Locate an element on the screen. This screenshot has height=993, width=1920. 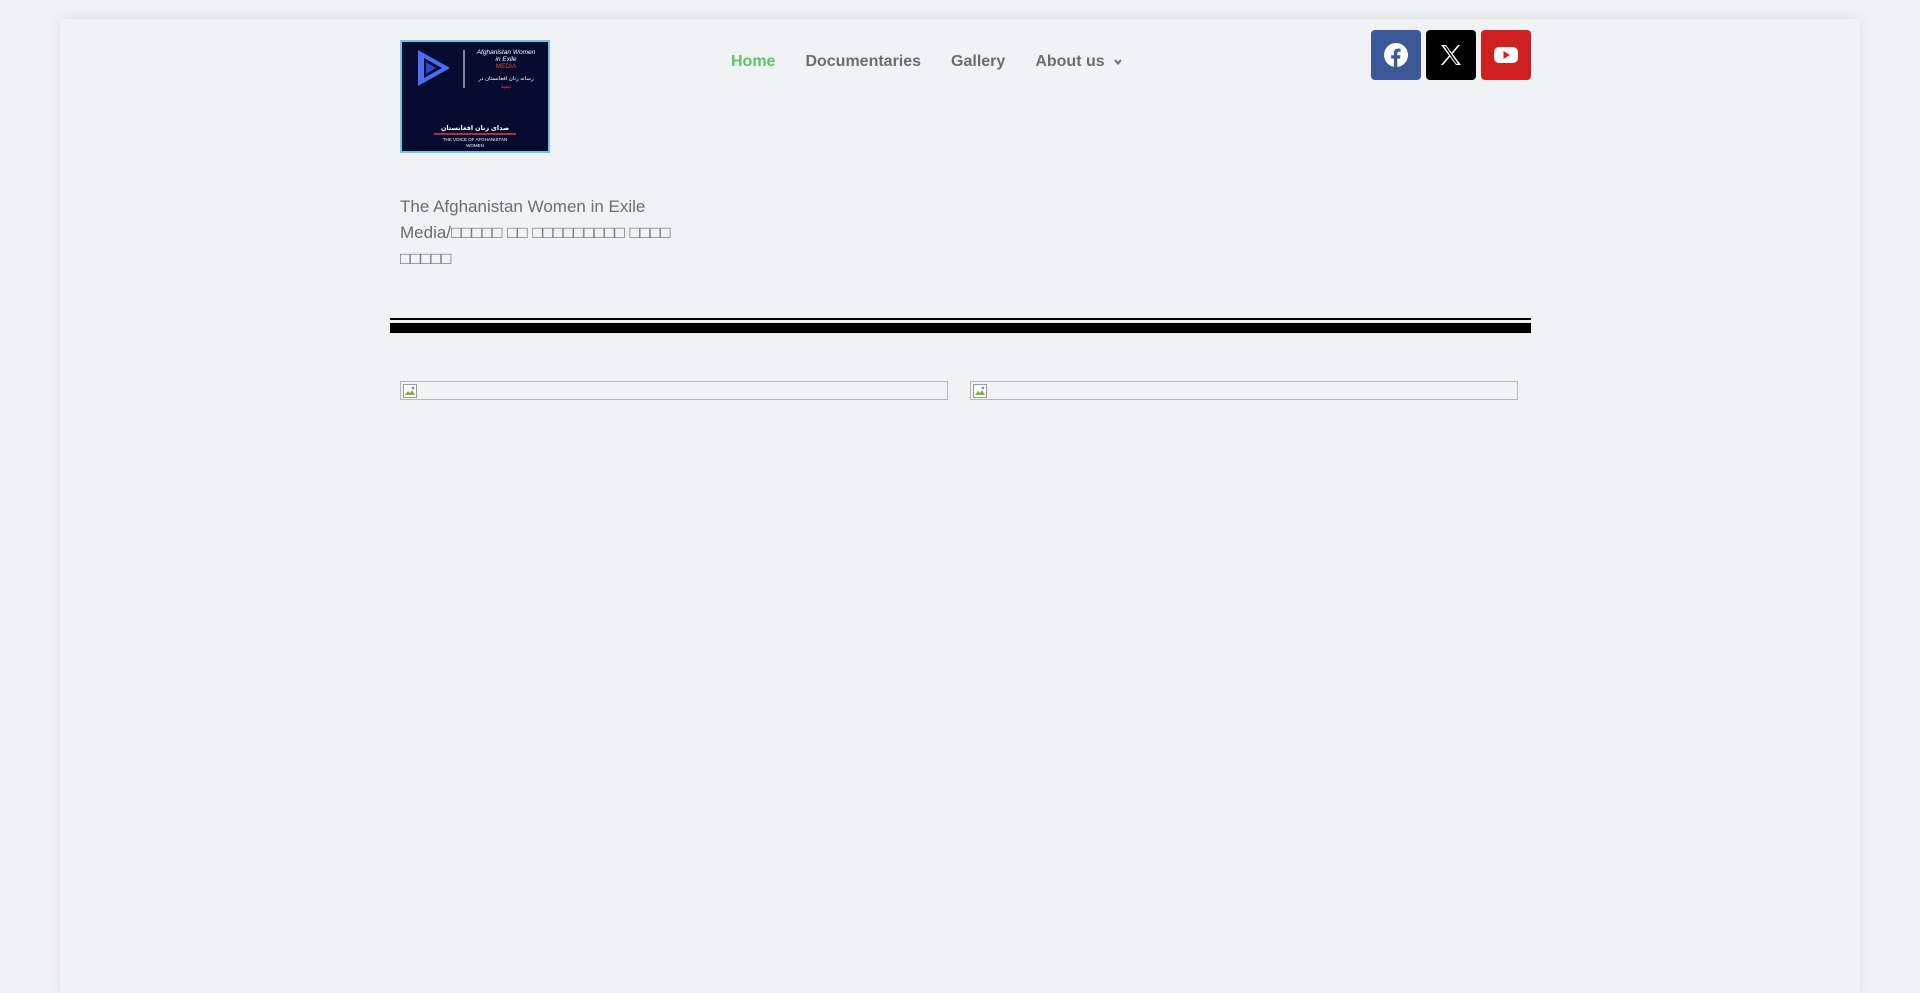
broken-image-right is located at coordinates (1244, 390).